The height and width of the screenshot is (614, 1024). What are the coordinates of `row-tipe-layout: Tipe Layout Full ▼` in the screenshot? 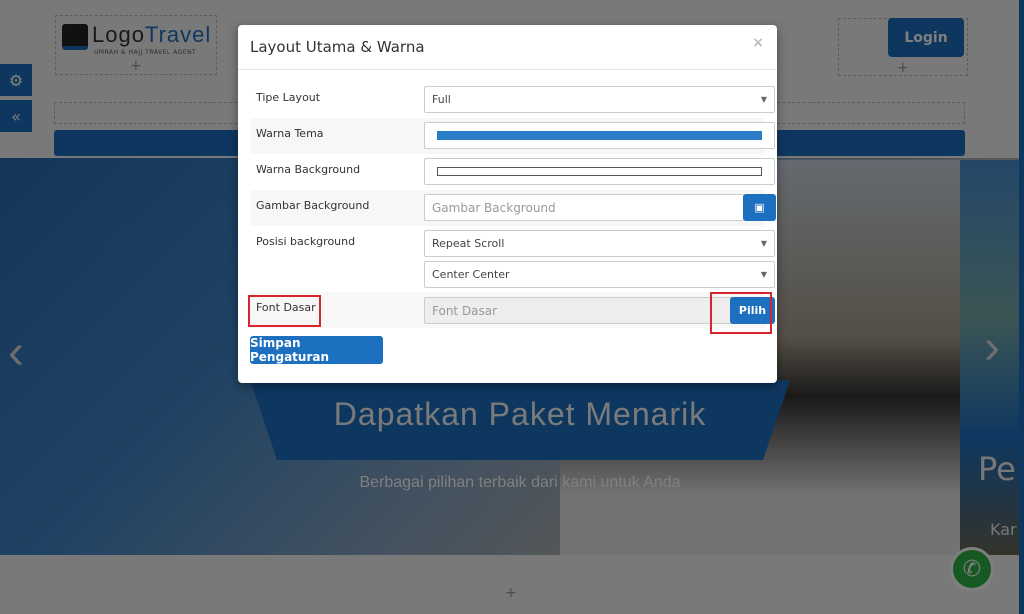 It's located at (512, 100).